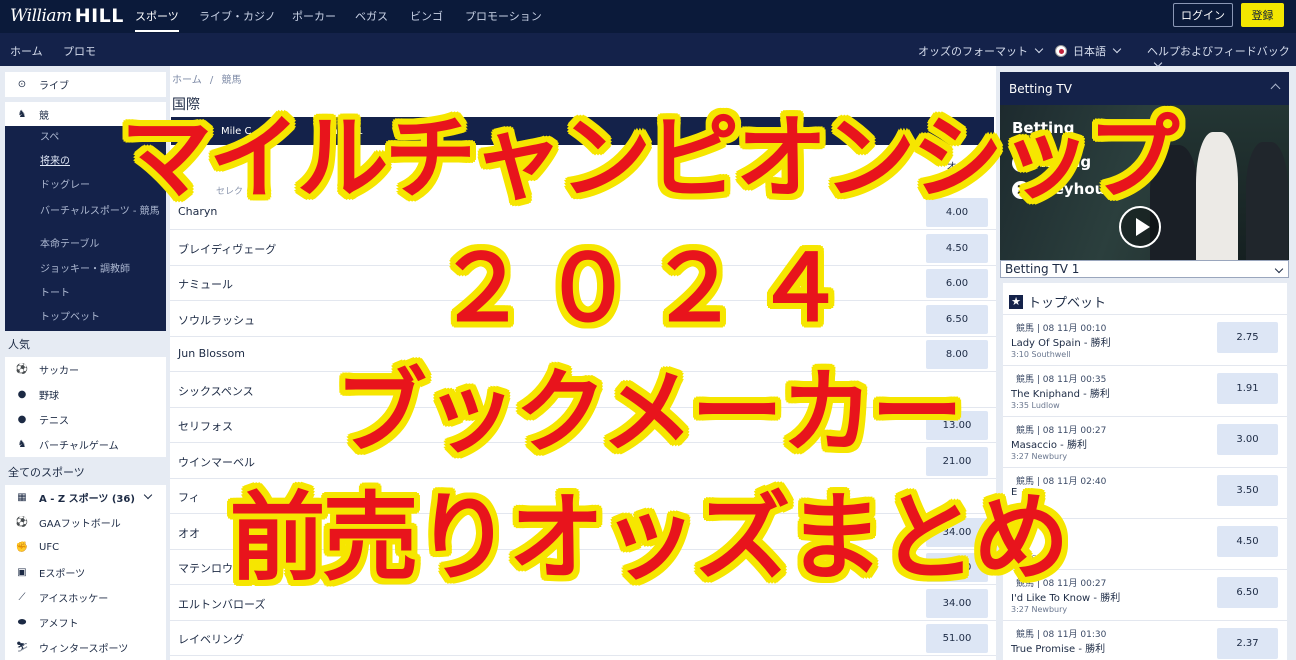 The height and width of the screenshot is (660, 1296). I want to click on odds-format-label: オッズのフォーマット, so click(973, 51).